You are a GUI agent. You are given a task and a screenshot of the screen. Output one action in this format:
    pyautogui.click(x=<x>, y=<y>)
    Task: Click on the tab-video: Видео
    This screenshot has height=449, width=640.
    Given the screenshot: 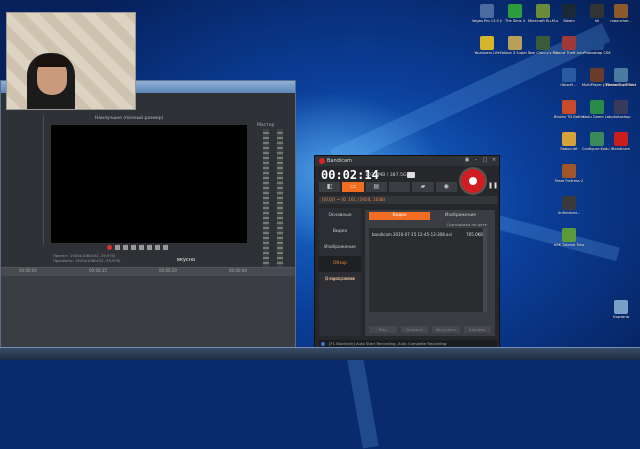 What is the action you would take?
    pyautogui.click(x=399, y=216)
    